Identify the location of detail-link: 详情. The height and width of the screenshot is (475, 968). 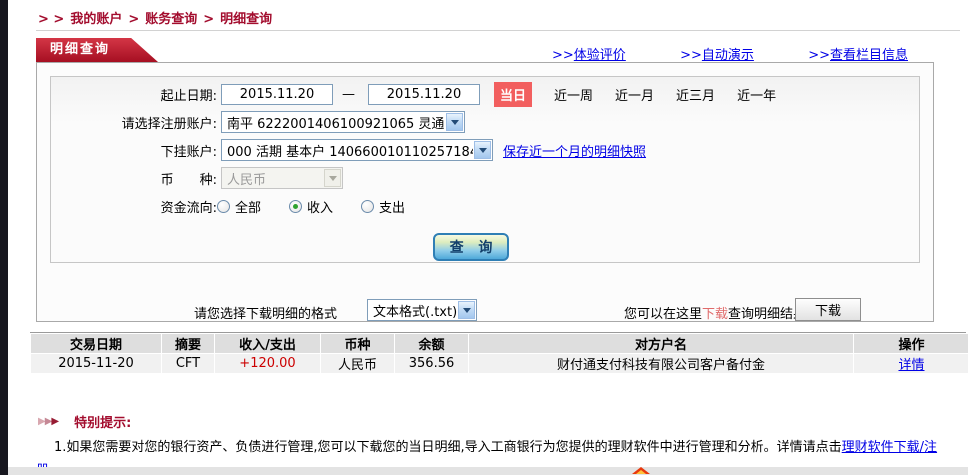
(911, 365).